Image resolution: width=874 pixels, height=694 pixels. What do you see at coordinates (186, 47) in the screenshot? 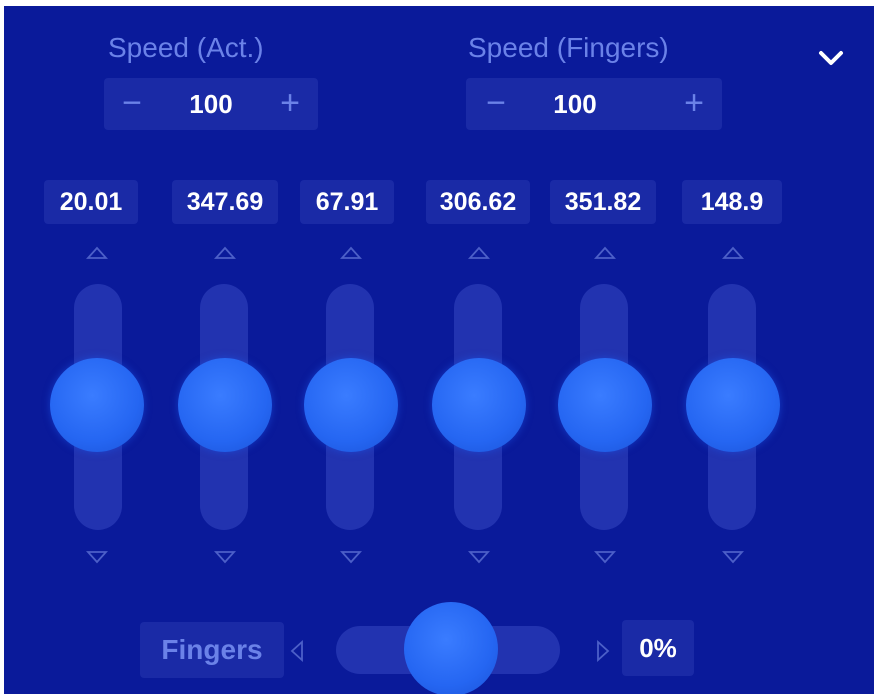
I see `speed-act-label: Speed (Act.)` at bounding box center [186, 47].